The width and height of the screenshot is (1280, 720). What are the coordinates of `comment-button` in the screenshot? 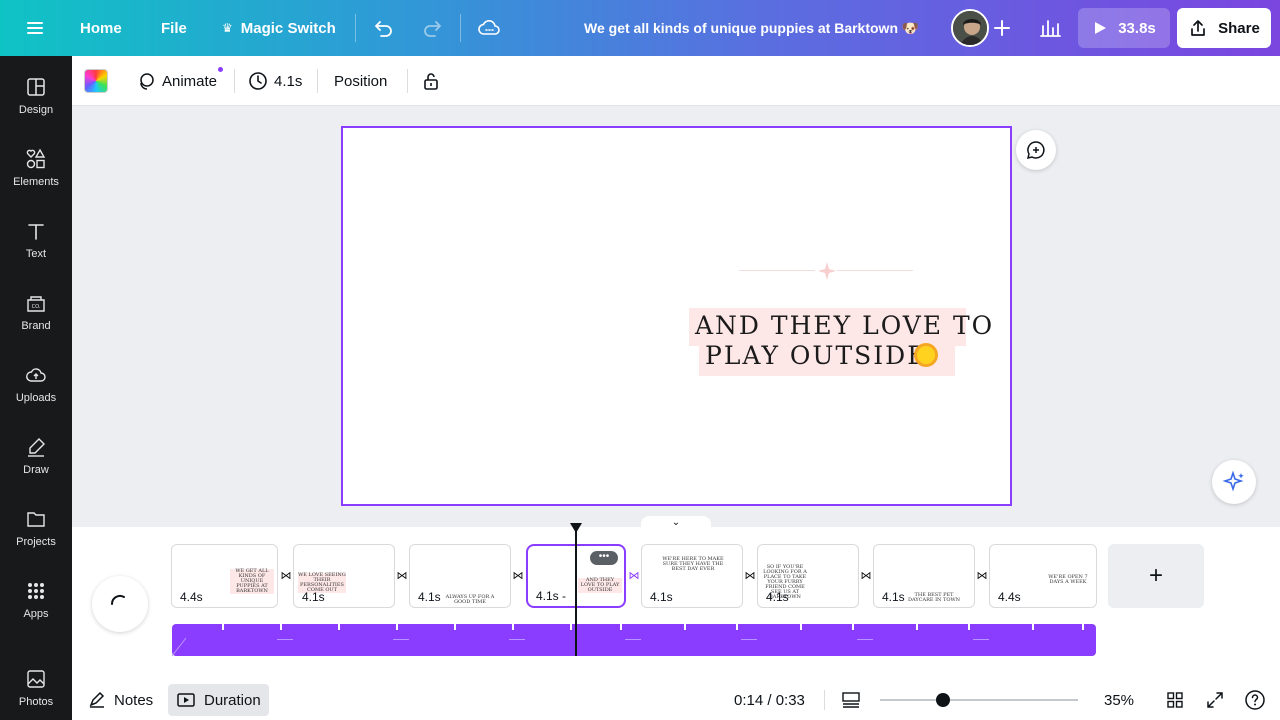 It's located at (1036, 150).